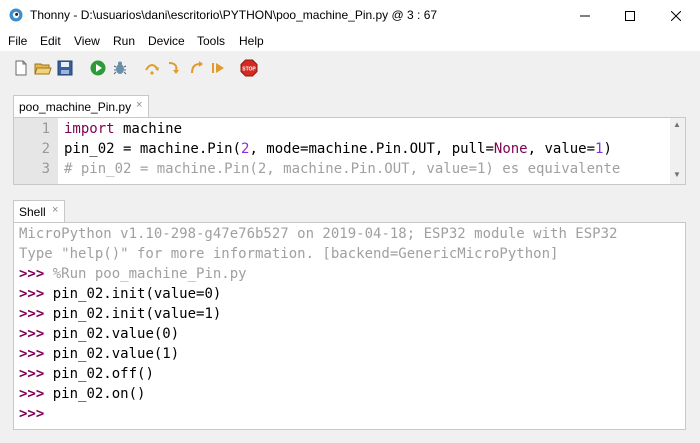  What do you see at coordinates (43, 68) in the screenshot?
I see `open-file-icon` at bounding box center [43, 68].